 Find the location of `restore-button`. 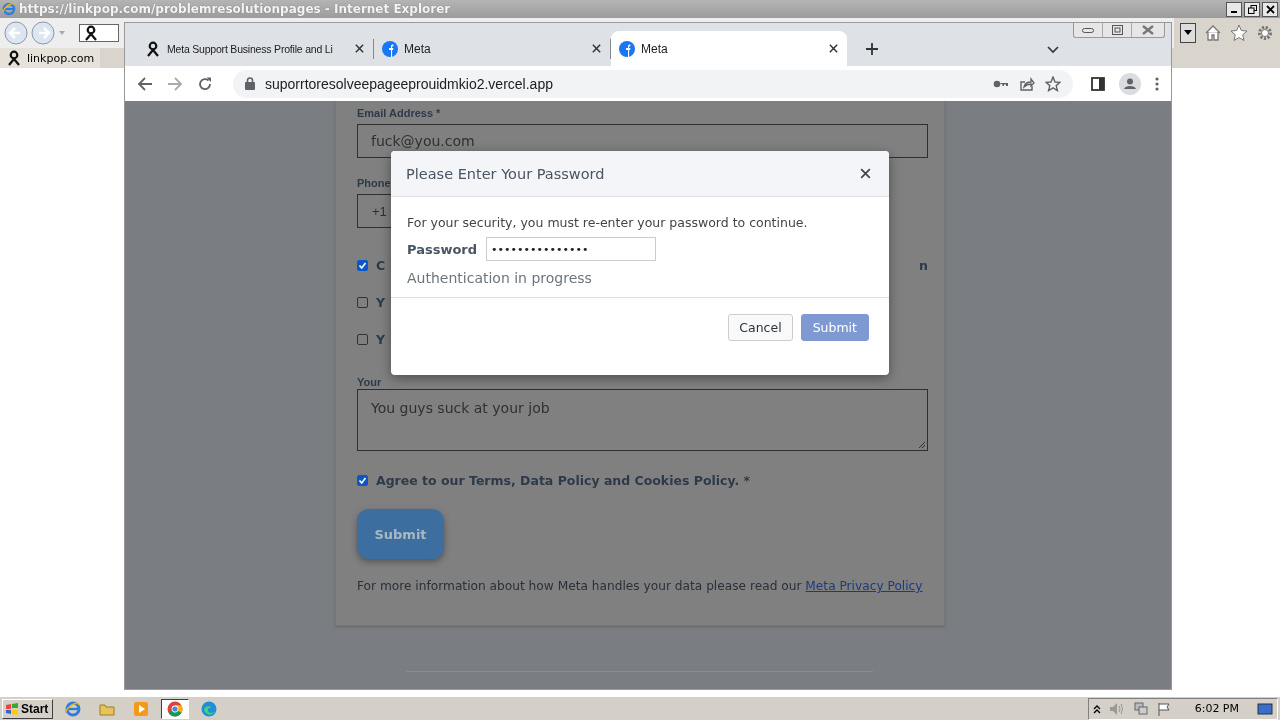

restore-button is located at coordinates (1252, 9).